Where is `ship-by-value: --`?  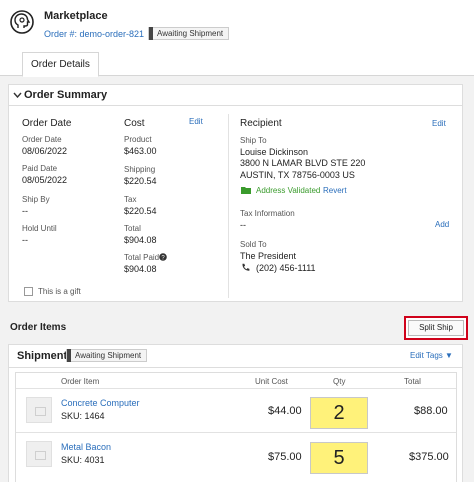
ship-by-value: -- is located at coordinates (25, 211).